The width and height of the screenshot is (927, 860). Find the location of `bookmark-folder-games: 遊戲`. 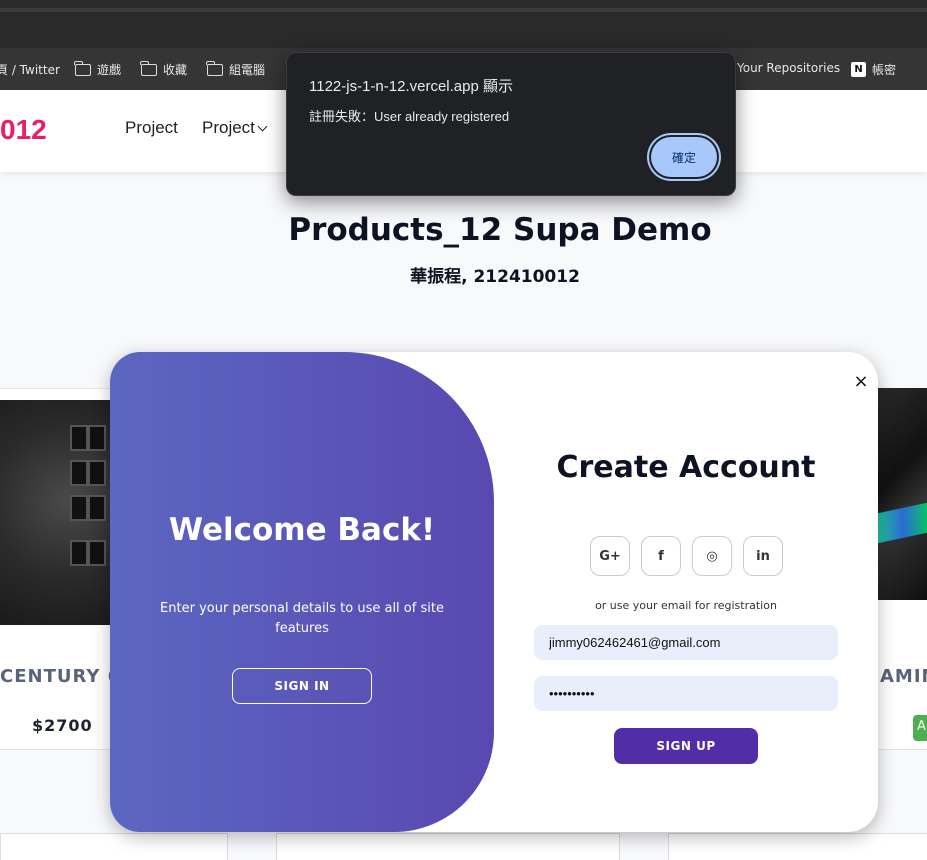

bookmark-folder-games: 遊戲 is located at coordinates (98, 69).